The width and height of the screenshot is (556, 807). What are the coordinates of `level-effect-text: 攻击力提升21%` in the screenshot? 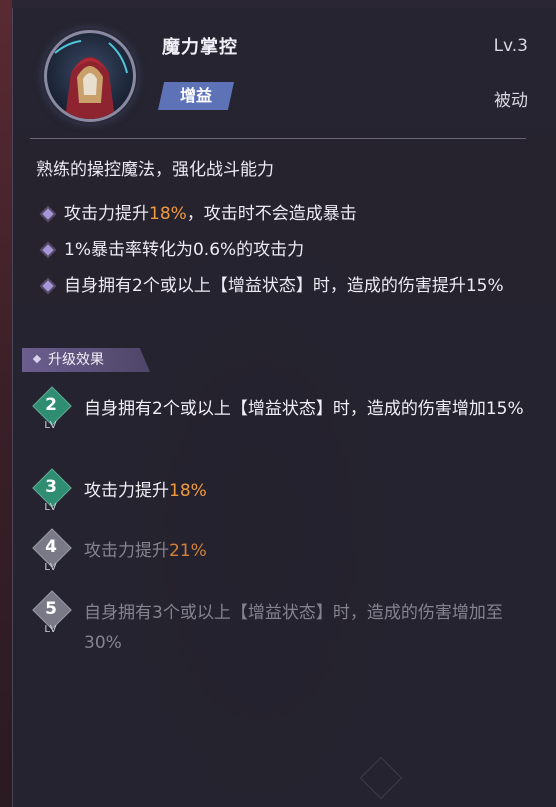 It's located at (145, 551).